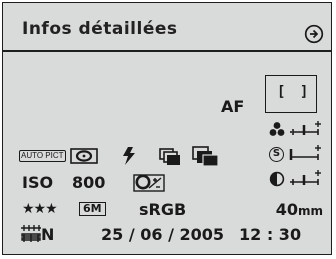  Describe the element at coordinates (305, 177) in the screenshot. I see `contrast-level-scale` at that location.